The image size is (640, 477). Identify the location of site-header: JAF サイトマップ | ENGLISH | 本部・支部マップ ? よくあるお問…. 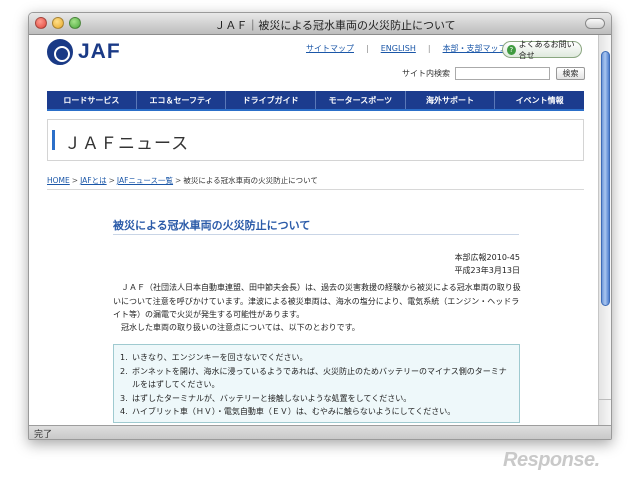
(314, 64).